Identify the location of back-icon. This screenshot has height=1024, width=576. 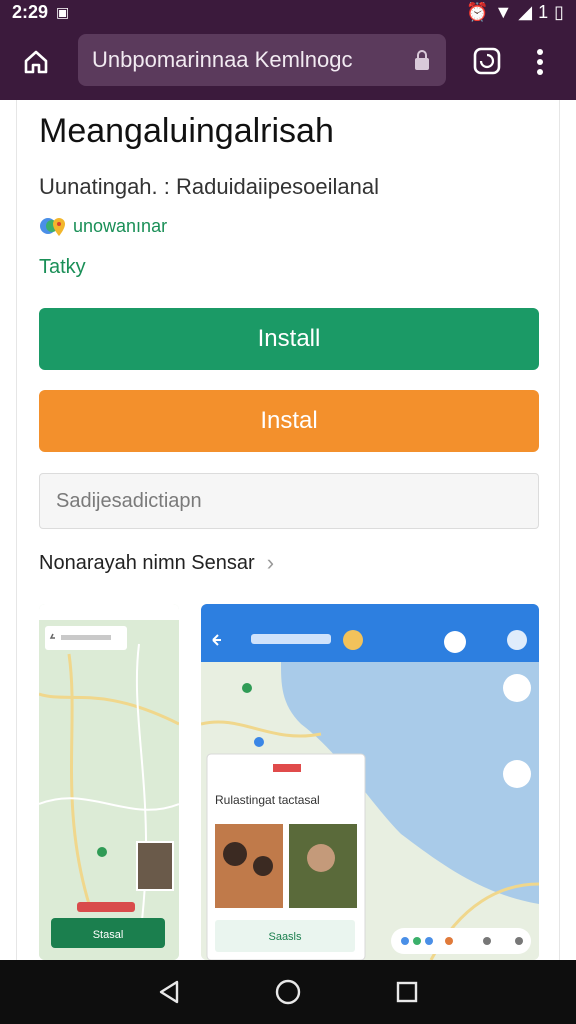
(169, 992).